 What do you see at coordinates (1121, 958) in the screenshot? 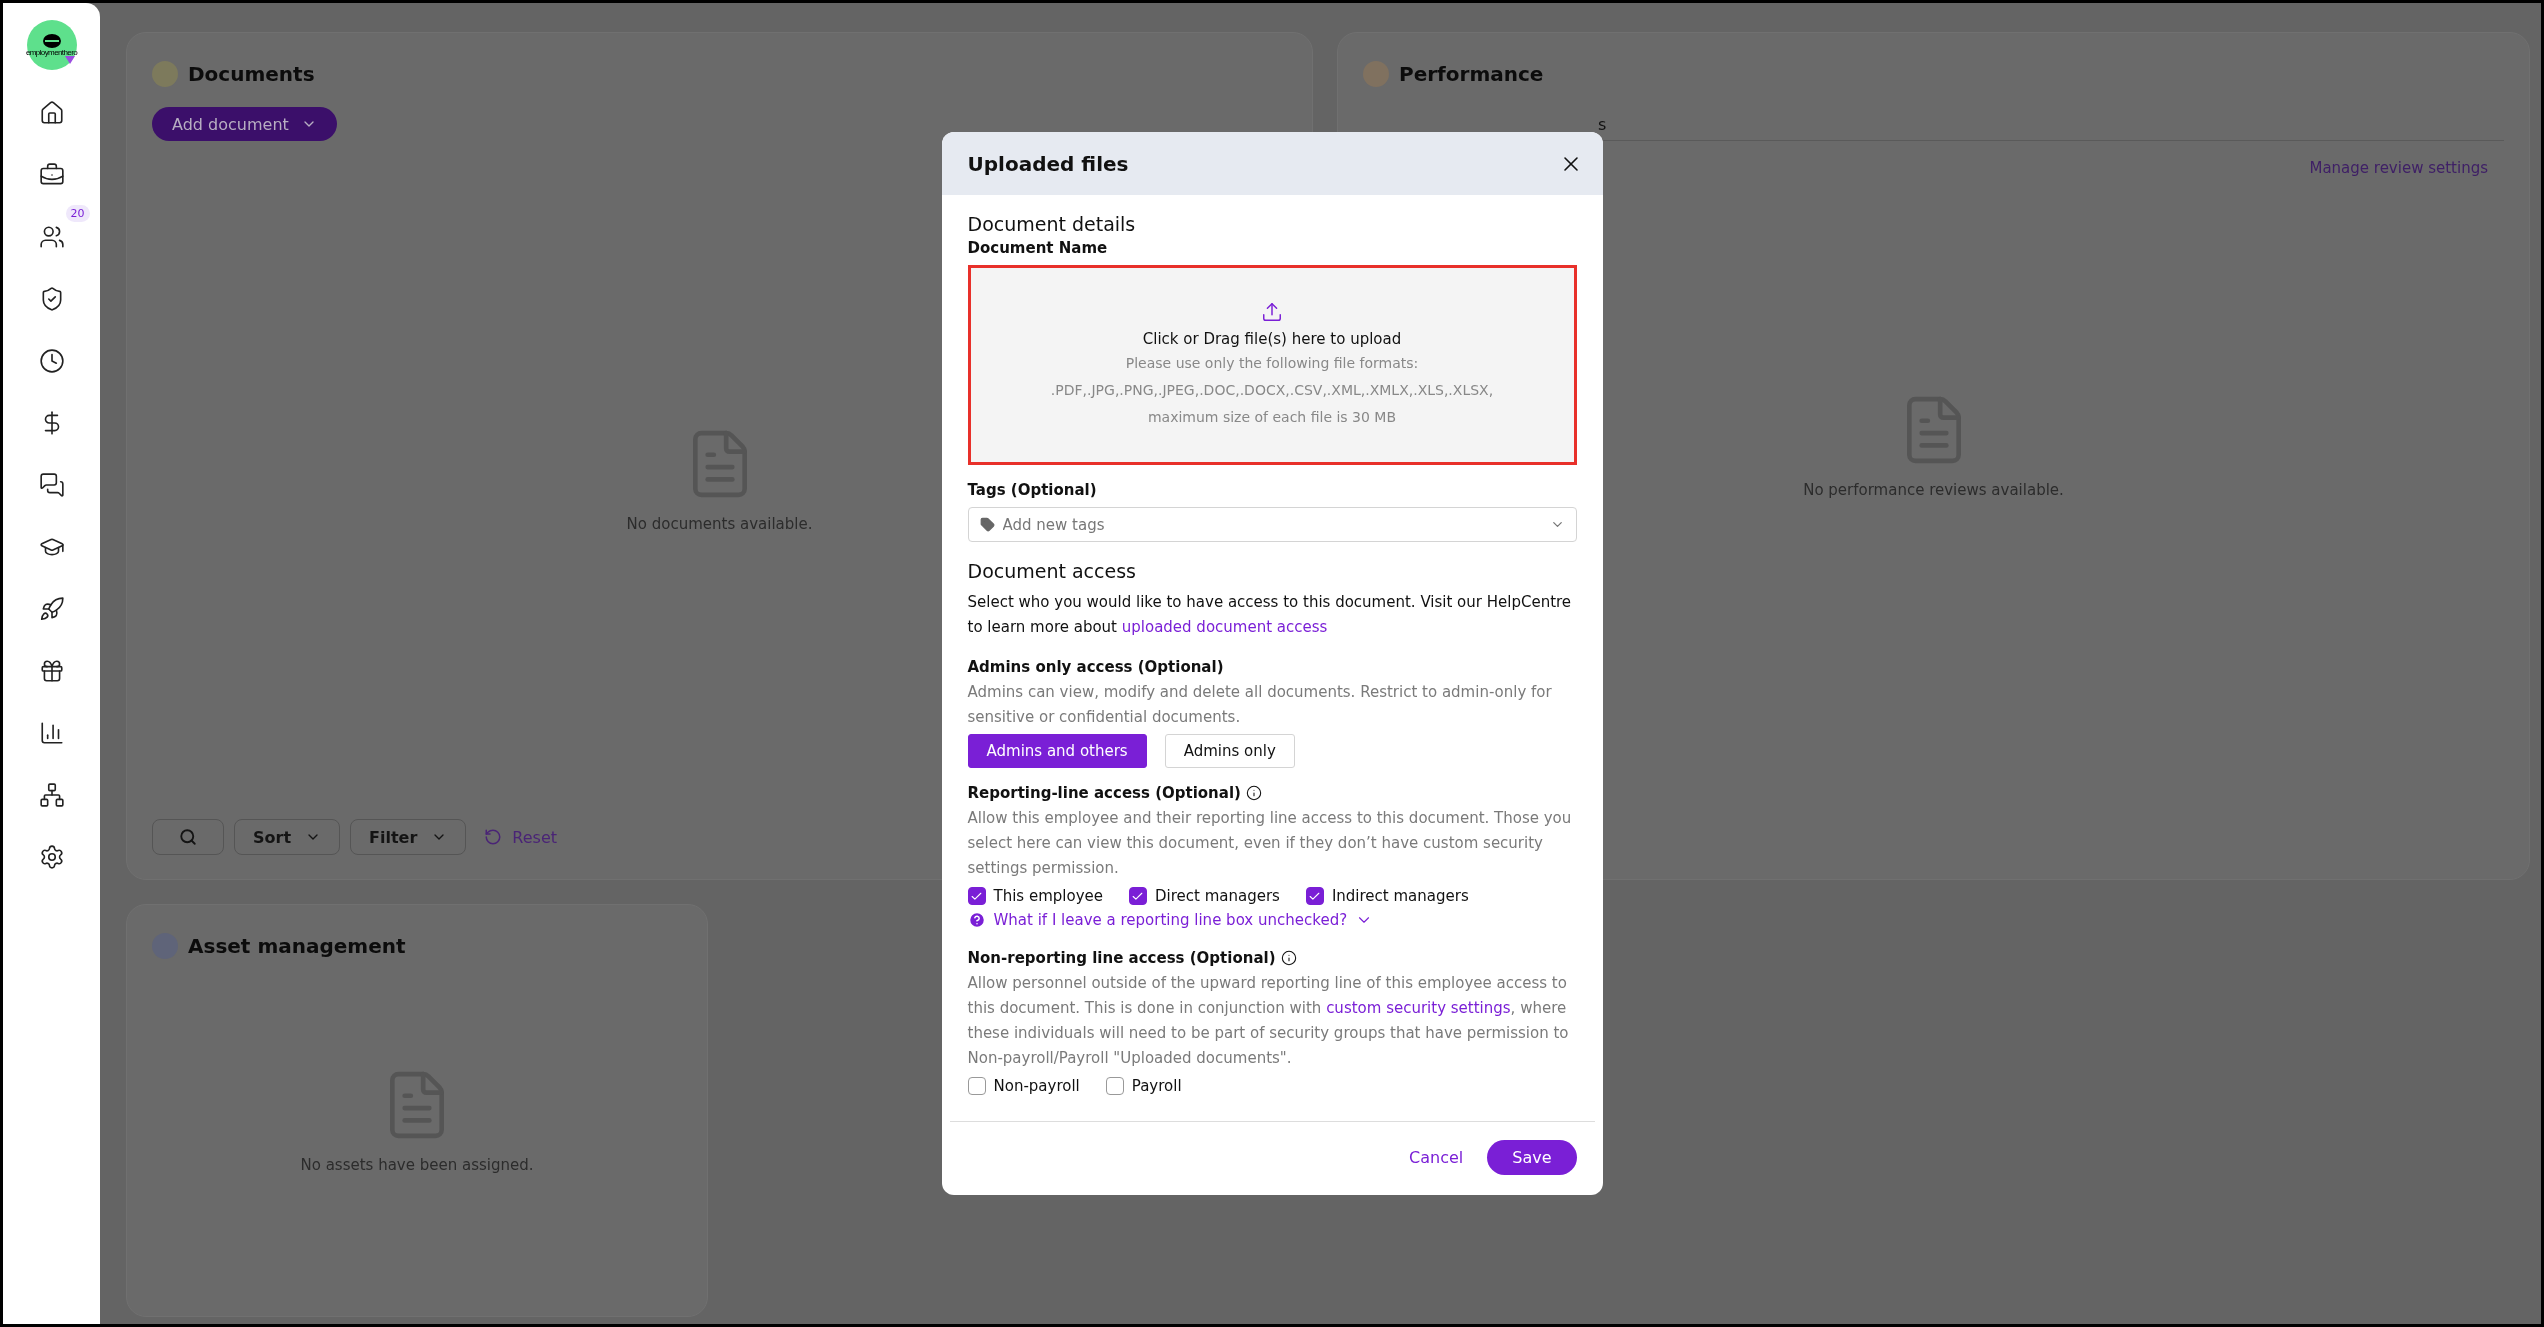
I see `field-label: Non-reporting line access (Optional)` at bounding box center [1121, 958].